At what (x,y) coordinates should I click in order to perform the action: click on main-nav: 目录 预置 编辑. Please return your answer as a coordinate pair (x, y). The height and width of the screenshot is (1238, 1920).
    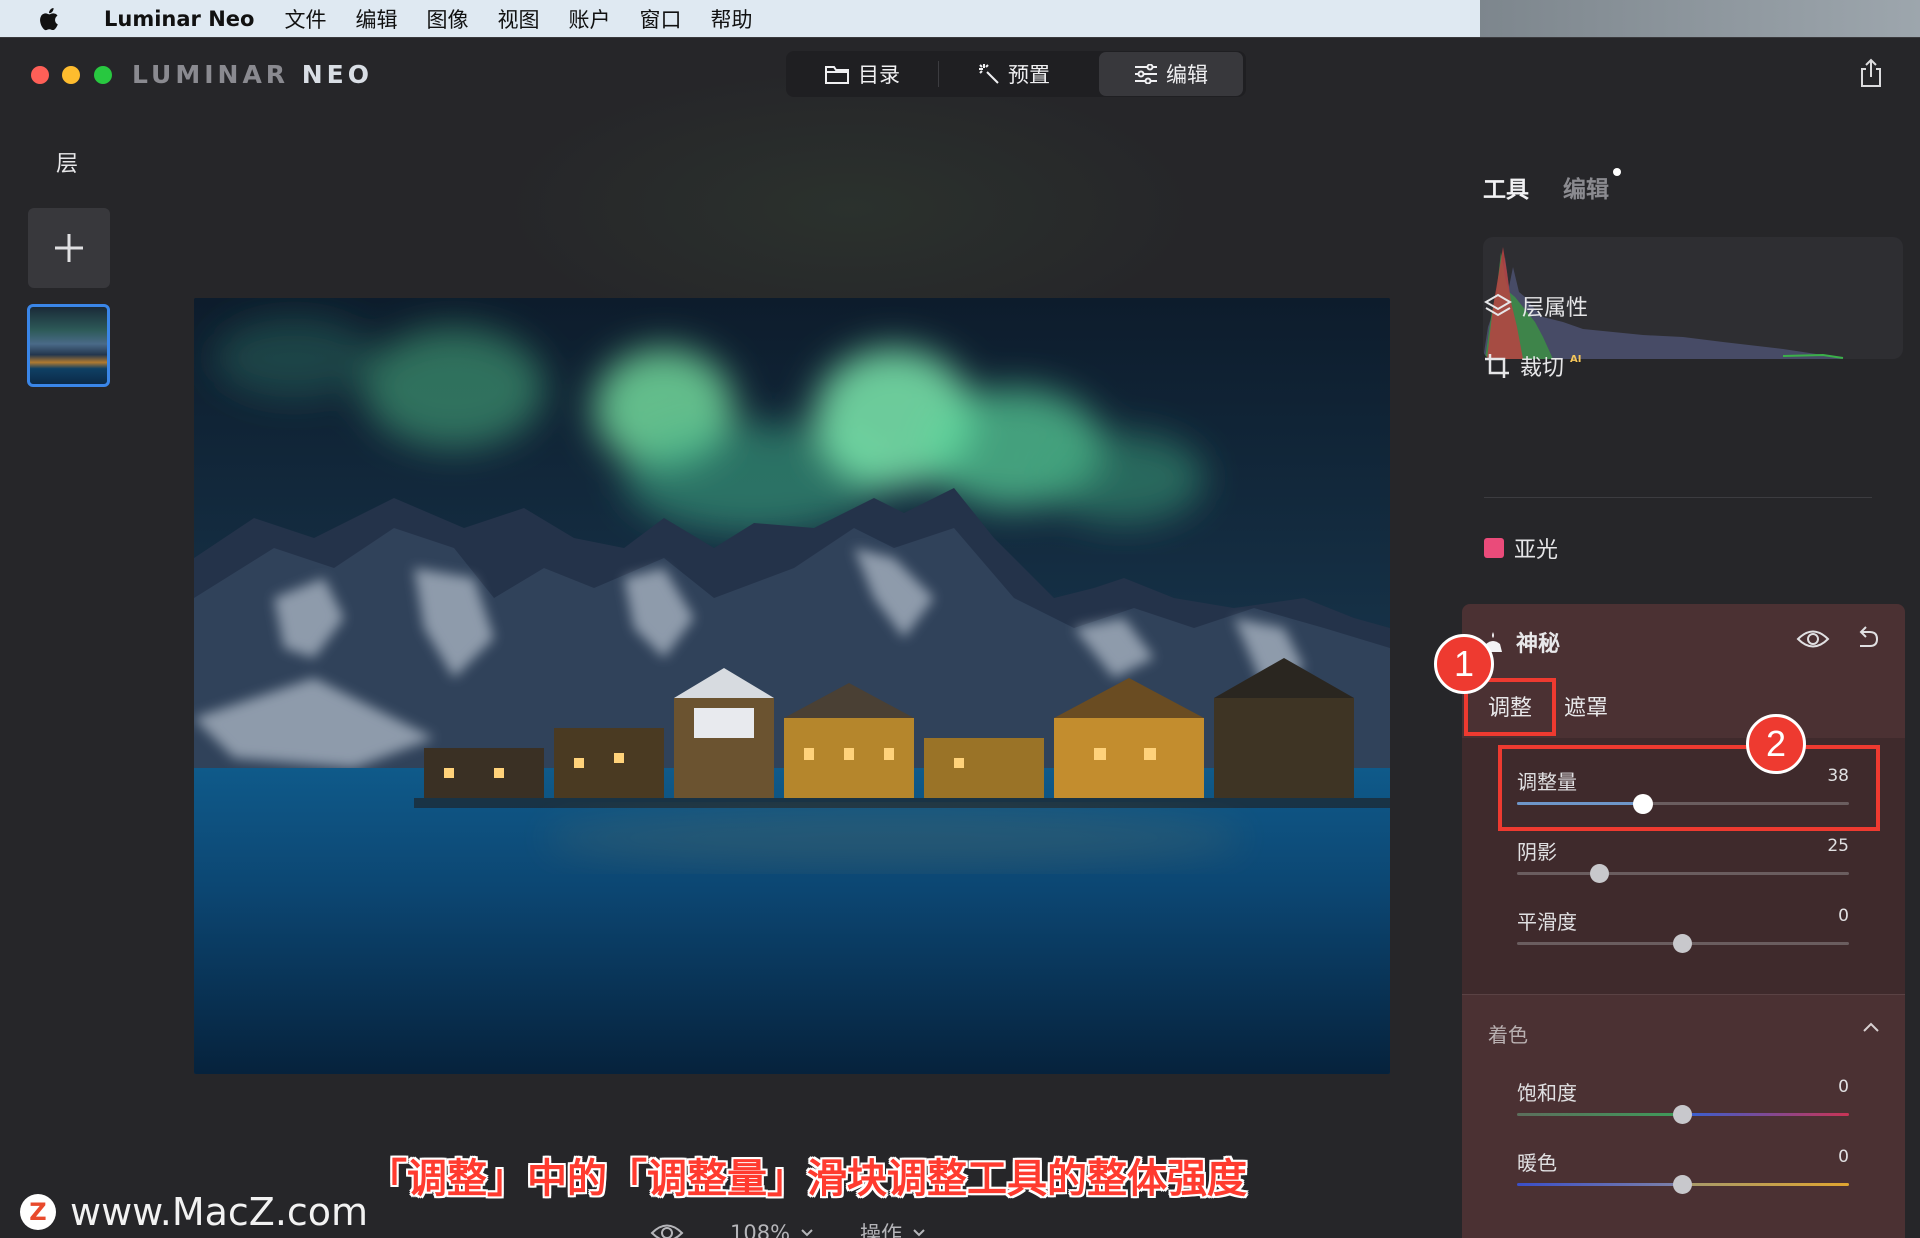
    Looking at the image, I should click on (1016, 74).